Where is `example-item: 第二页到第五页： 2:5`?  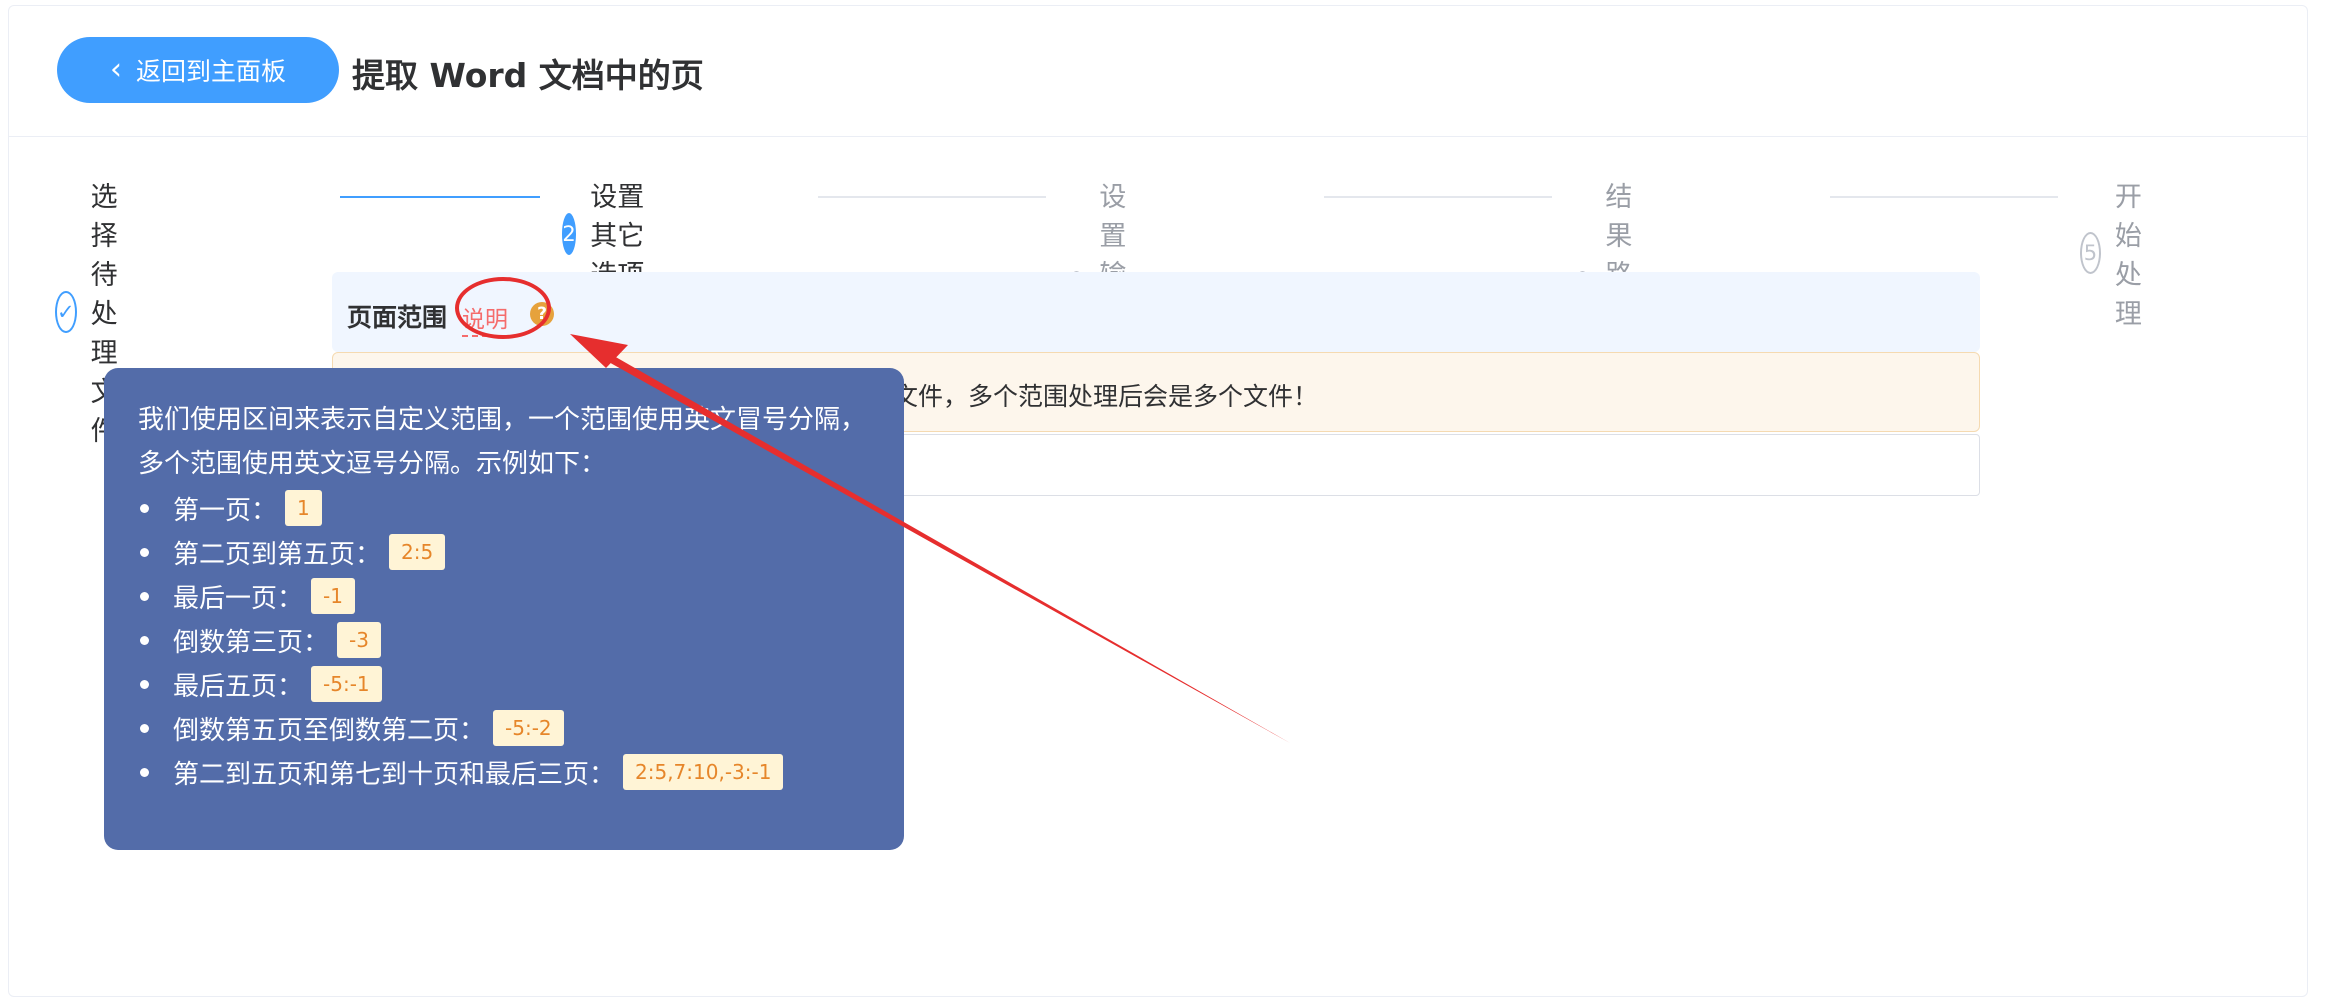 example-item: 第二页到第五页： 2:5 is located at coordinates (504, 552).